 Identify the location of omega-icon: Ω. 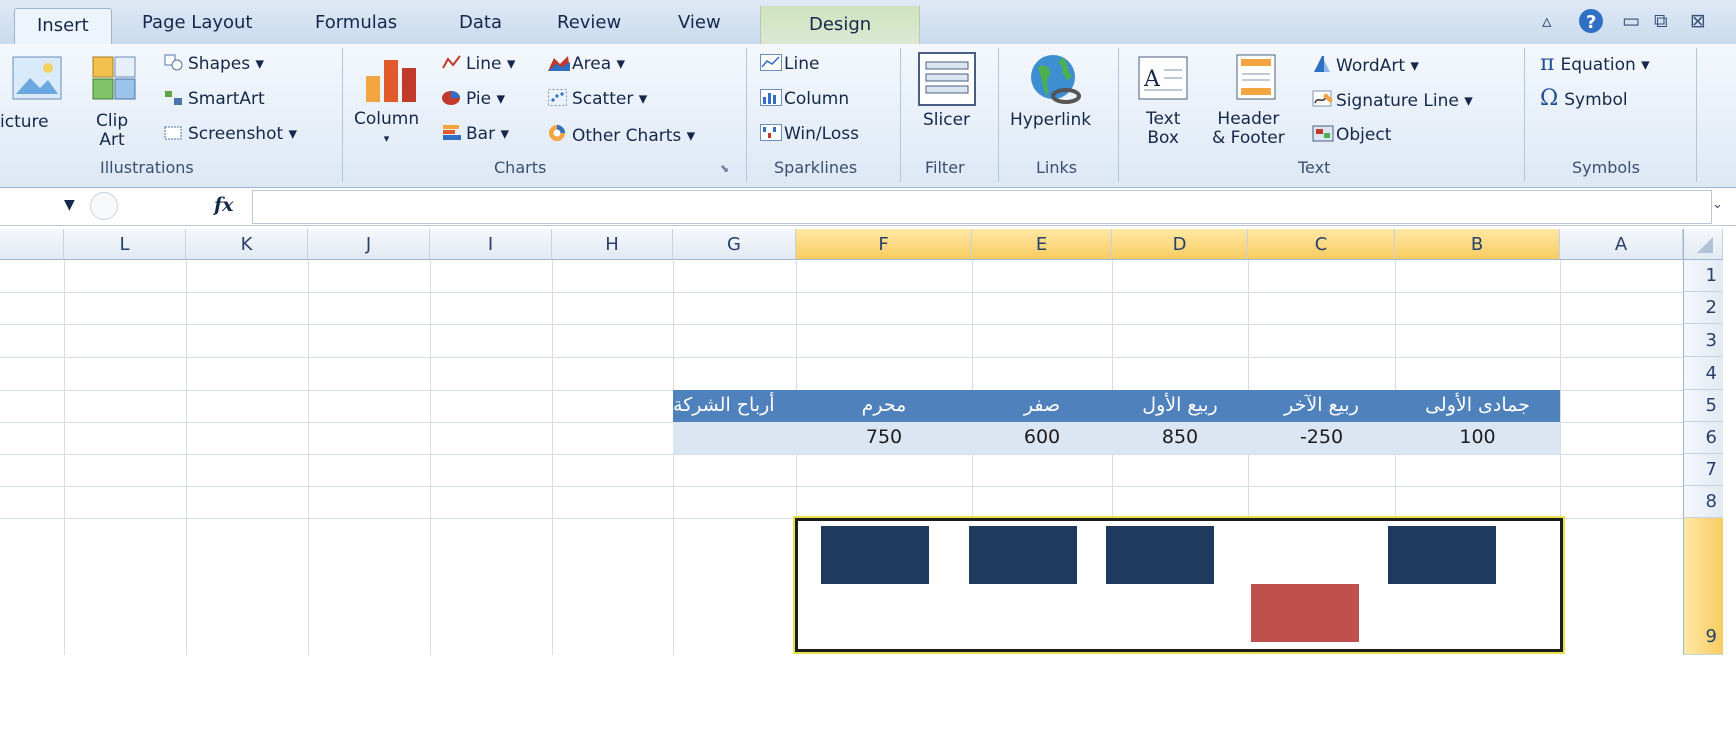
(1549, 98).